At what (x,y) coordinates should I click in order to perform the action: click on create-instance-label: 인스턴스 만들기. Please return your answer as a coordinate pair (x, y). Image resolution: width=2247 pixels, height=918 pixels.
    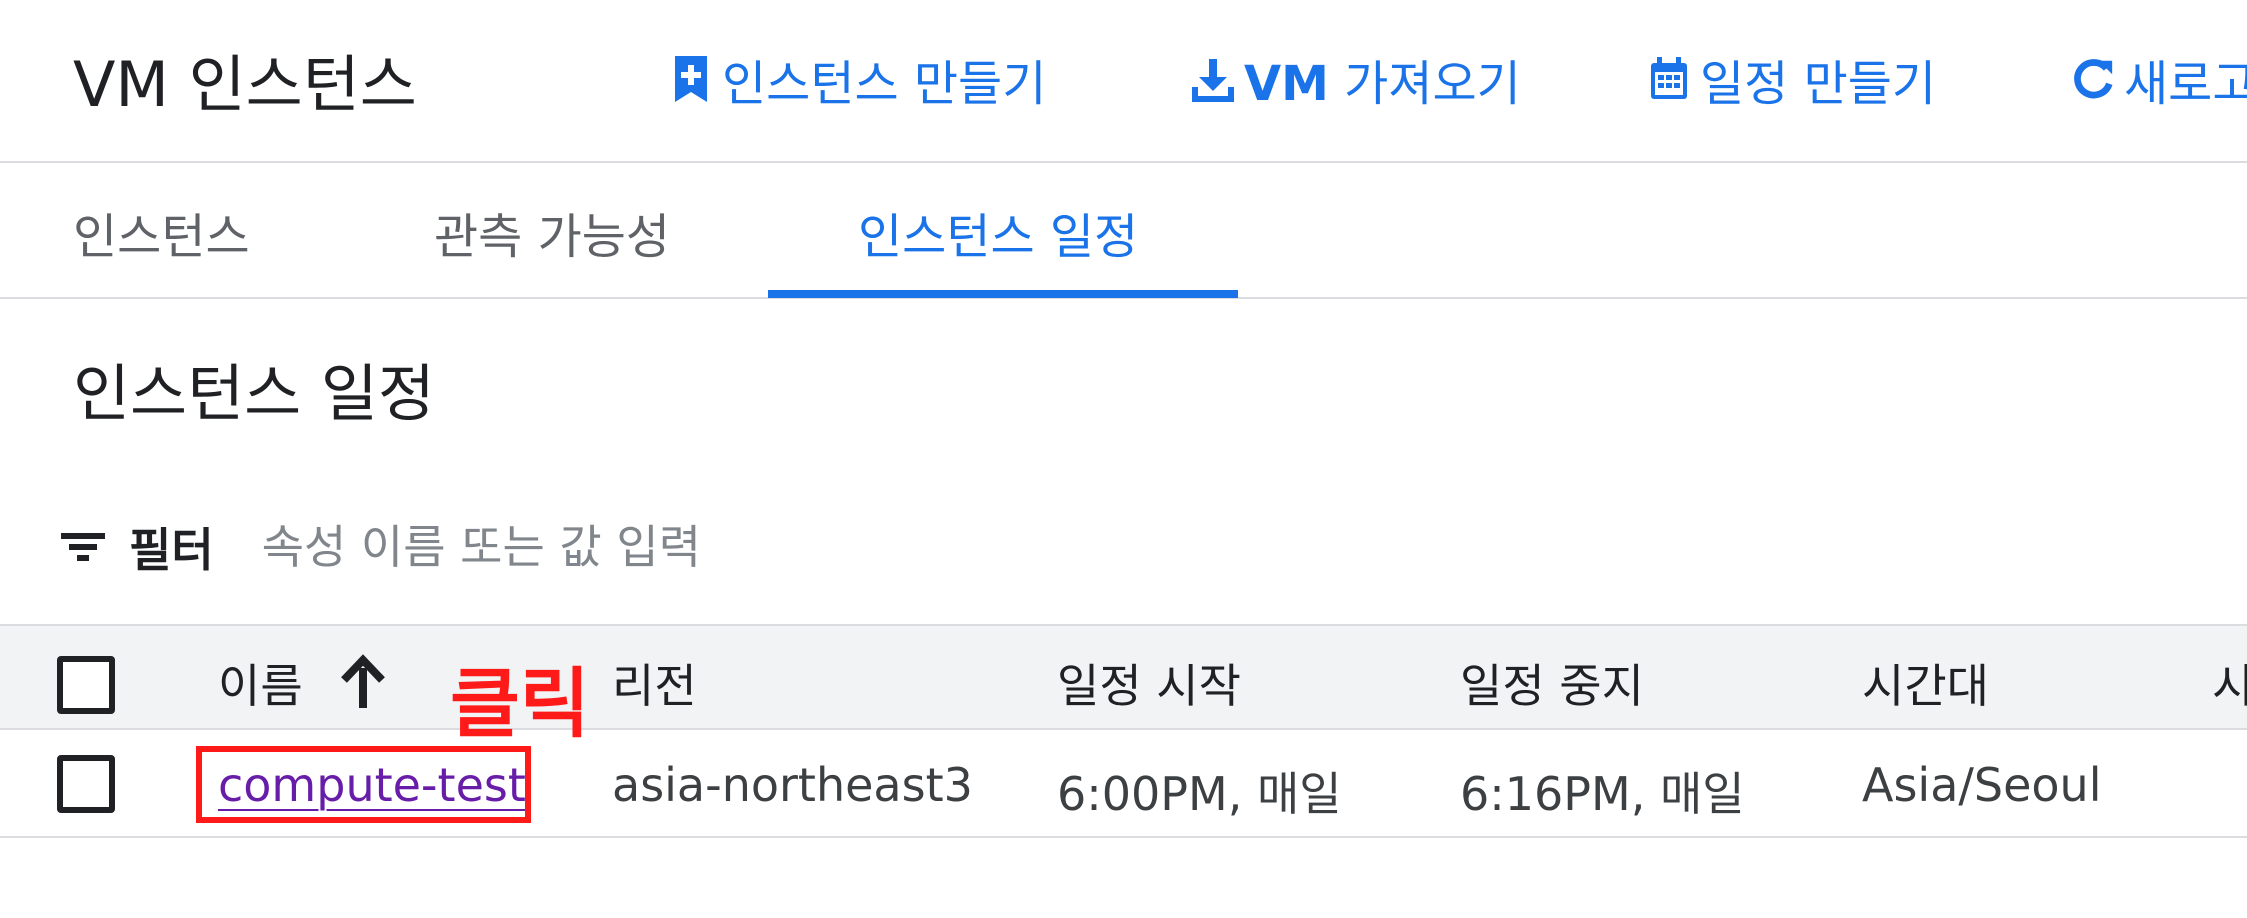
    Looking at the image, I should click on (884, 84).